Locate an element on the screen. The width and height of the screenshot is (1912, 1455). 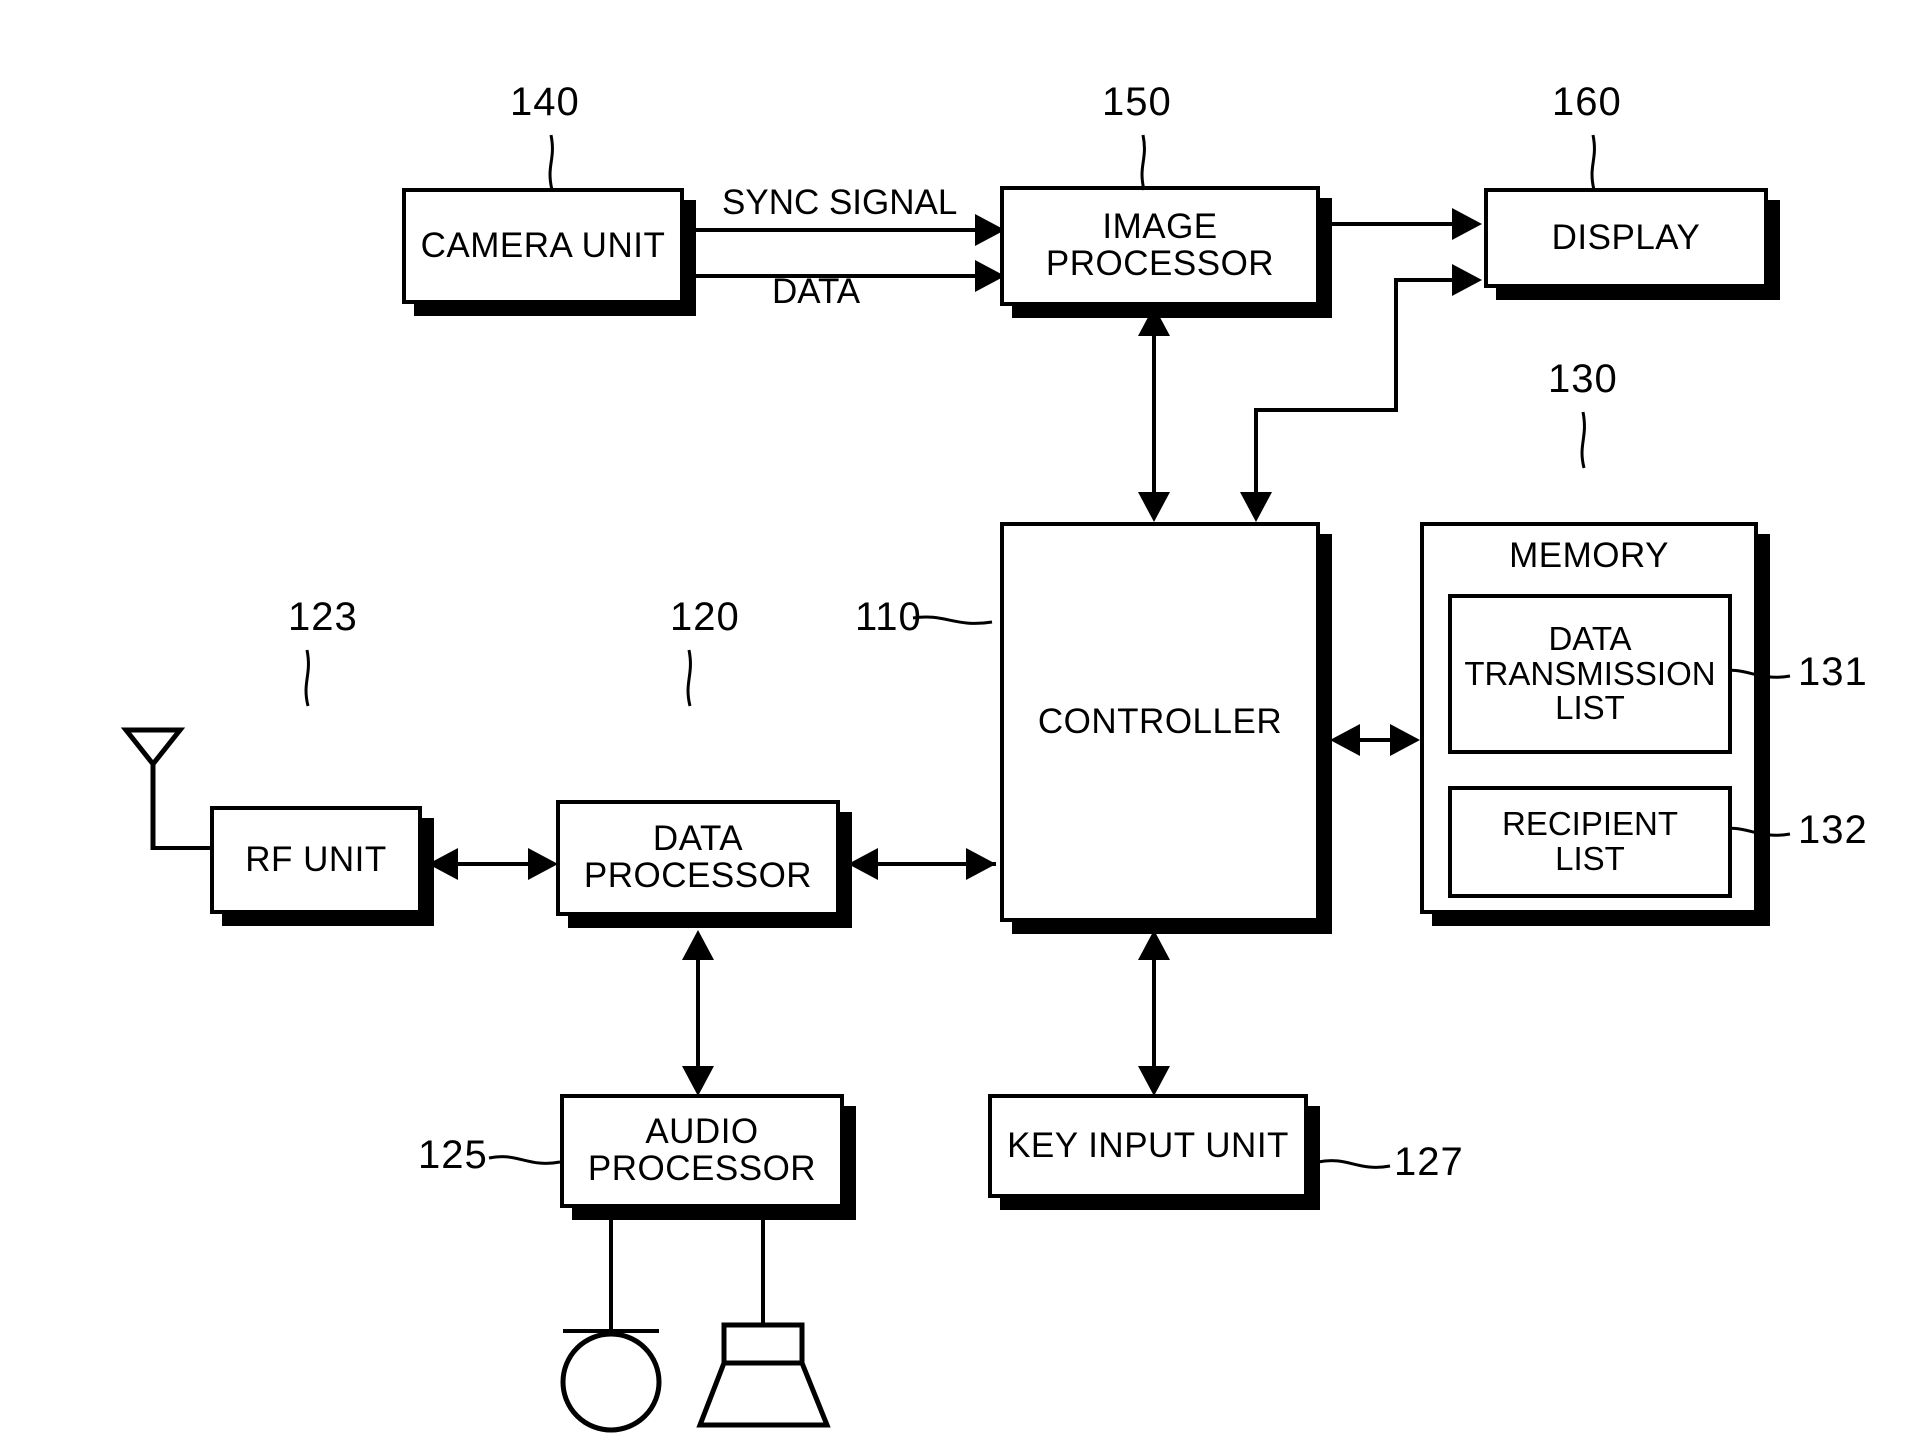
audio-processor-label-line1: AUDIO is located at coordinates (702, 1132).